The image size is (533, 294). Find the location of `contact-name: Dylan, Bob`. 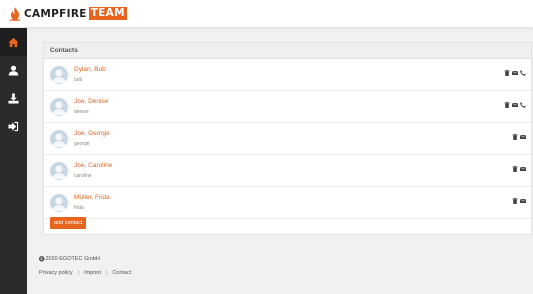

contact-name: Dylan, Bob is located at coordinates (90, 69).